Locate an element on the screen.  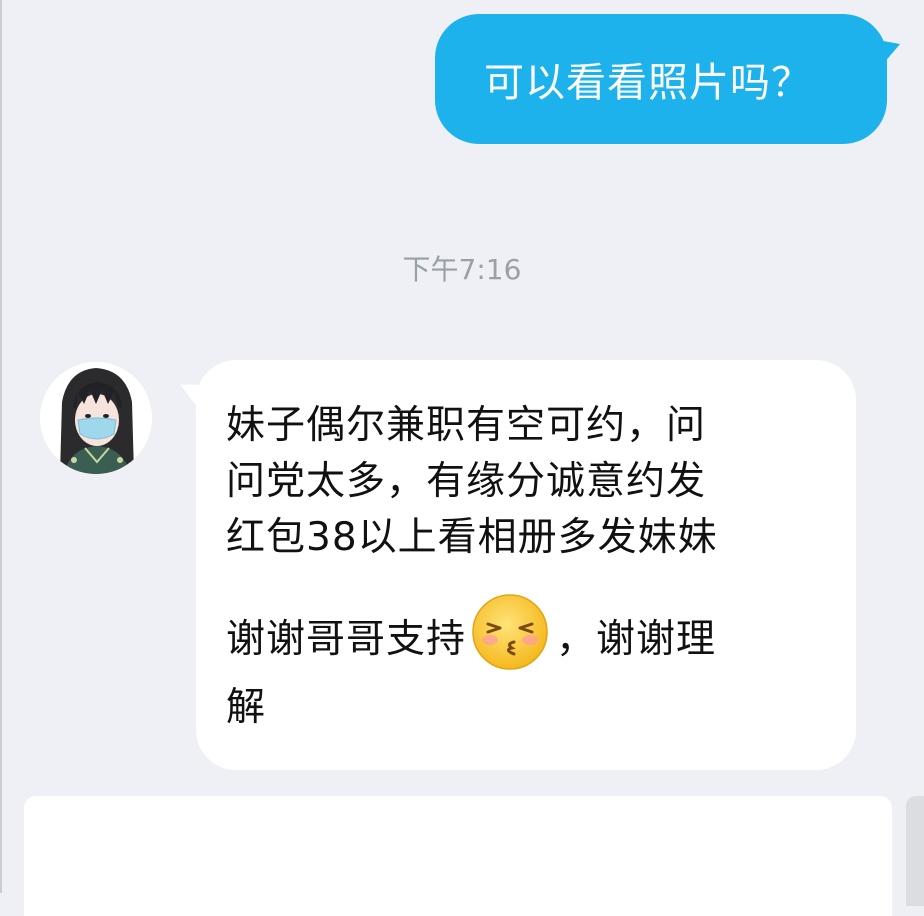
screen-edge-divider is located at coordinates (1, 446).